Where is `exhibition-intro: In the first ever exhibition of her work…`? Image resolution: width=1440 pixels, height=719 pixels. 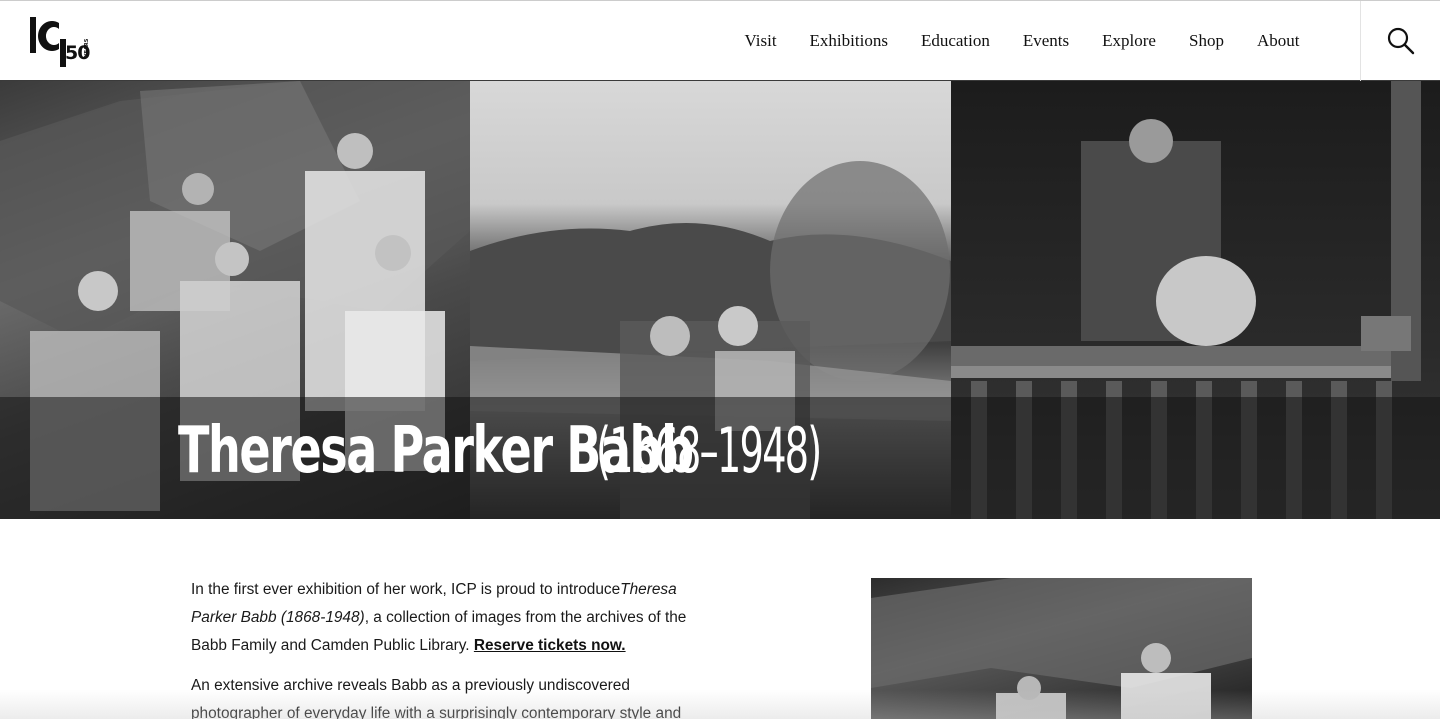
exhibition-intro: In the first ever exhibition of her work… is located at coordinates (451, 647).